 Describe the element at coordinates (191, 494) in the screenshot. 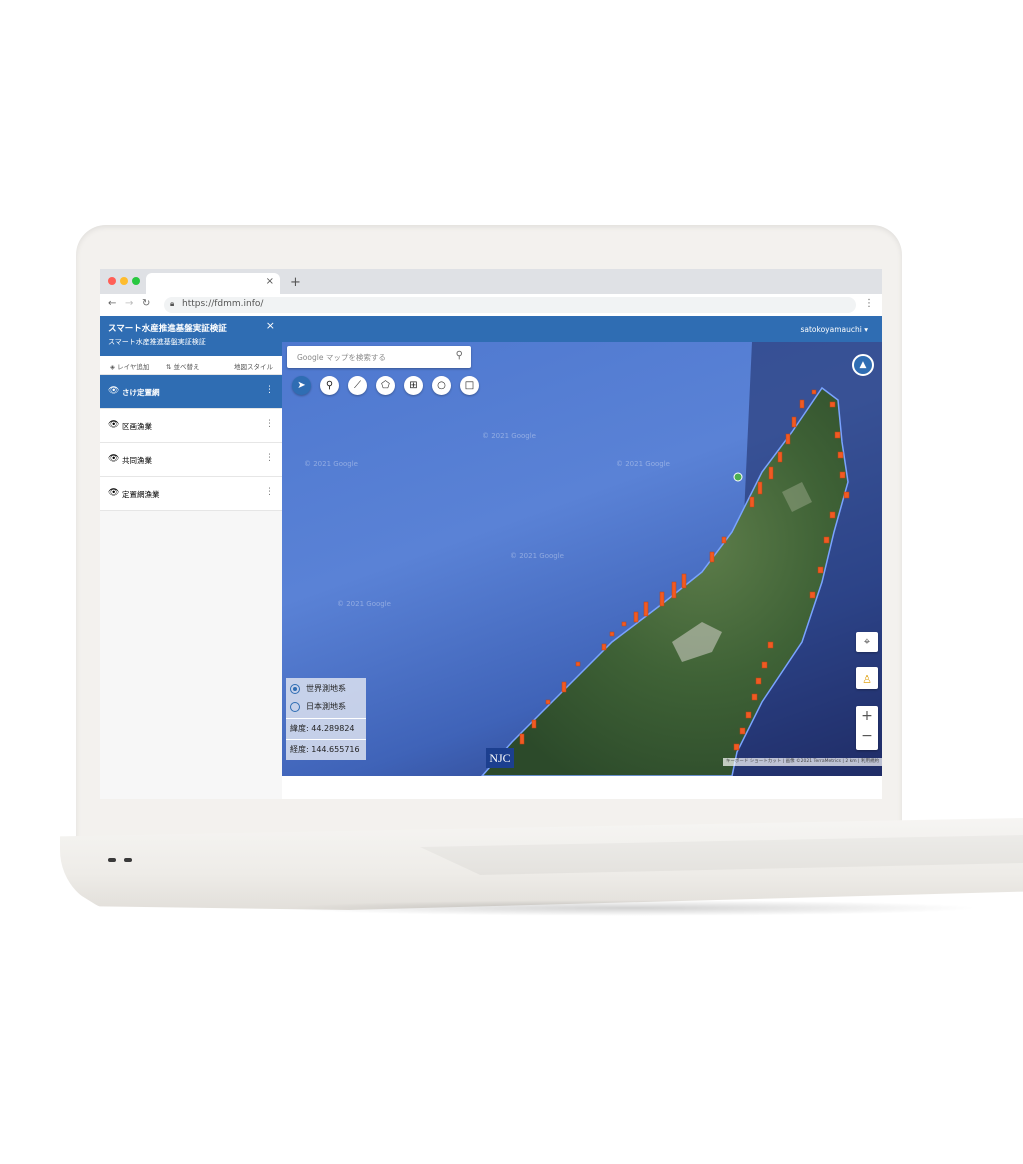

I see `layer-item: 👁︎ 定置網漁業 ⋮` at that location.